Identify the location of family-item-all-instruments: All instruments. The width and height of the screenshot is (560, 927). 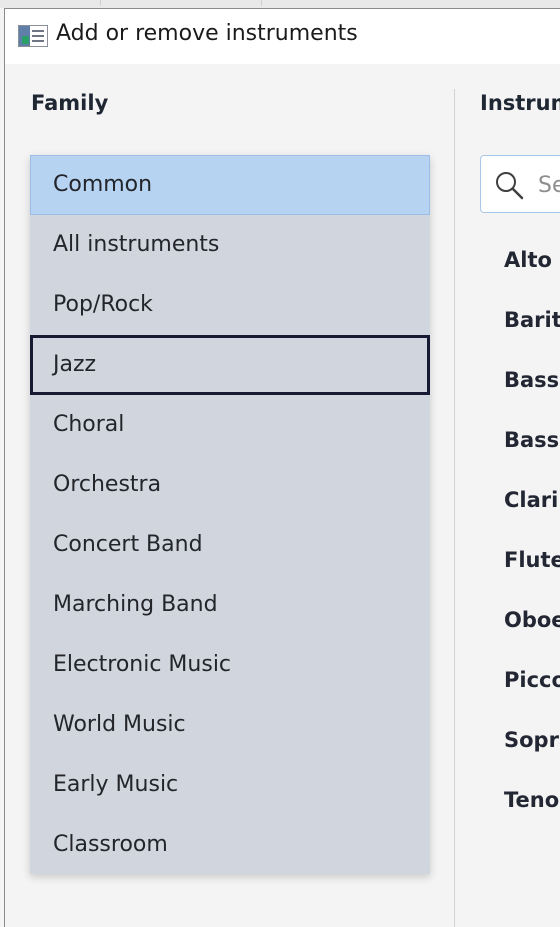
(230, 245).